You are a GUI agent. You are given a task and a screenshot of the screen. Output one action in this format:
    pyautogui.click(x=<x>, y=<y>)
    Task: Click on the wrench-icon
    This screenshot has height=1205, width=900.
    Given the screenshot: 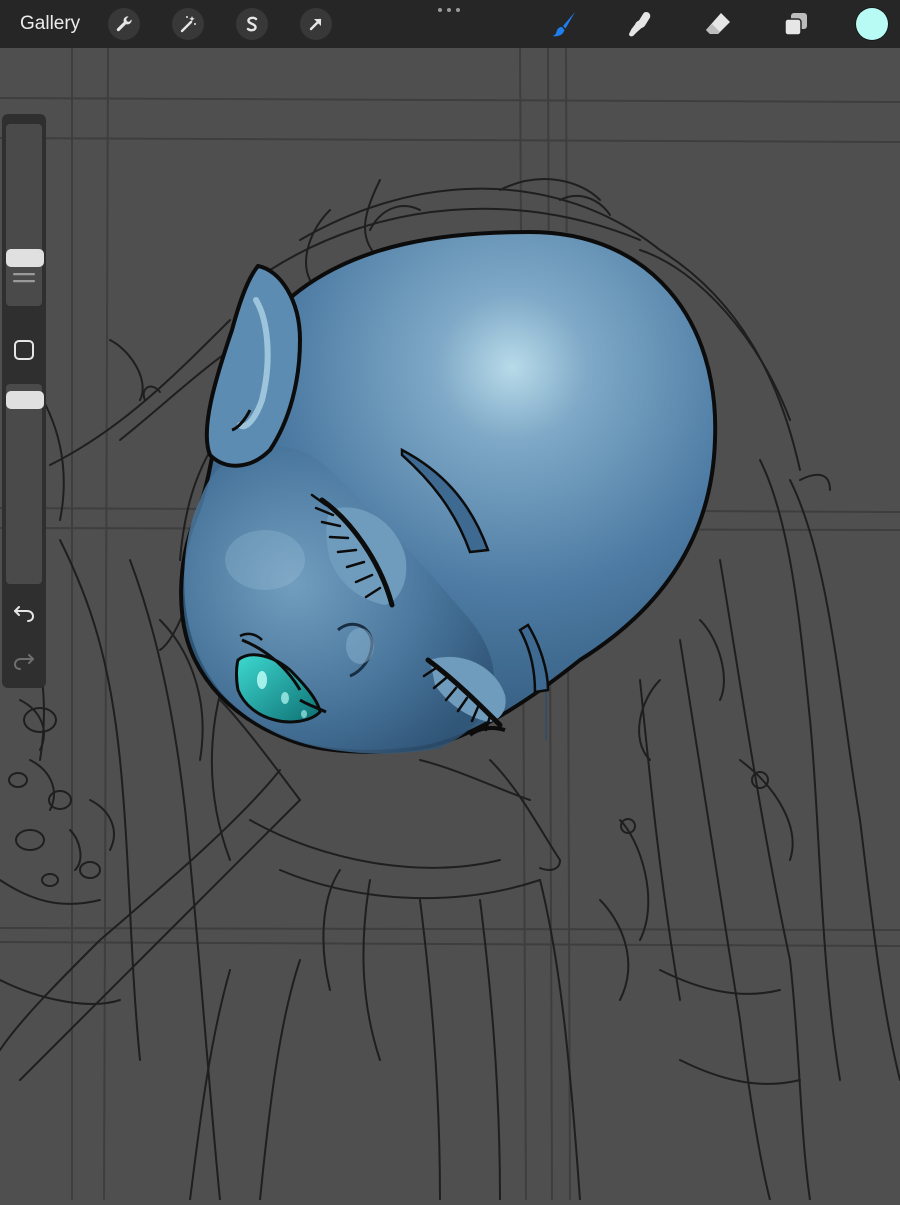 What is the action you would take?
    pyautogui.click(x=124, y=24)
    